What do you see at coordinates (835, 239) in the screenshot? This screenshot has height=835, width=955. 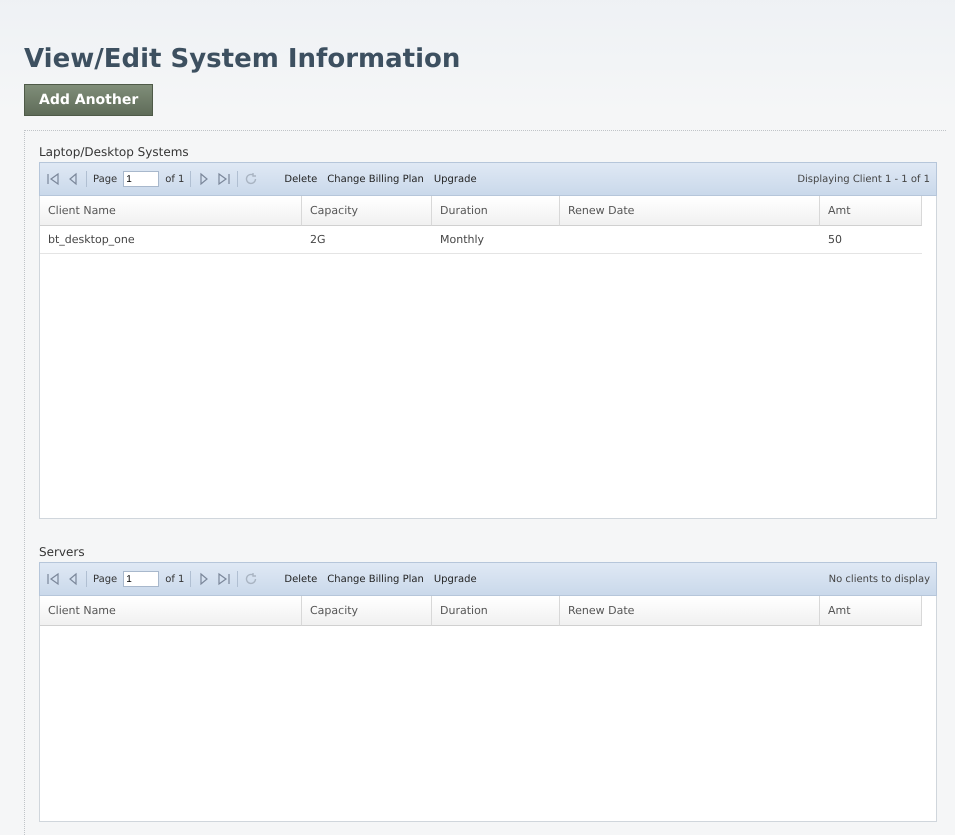 I see `table-cell: 50` at bounding box center [835, 239].